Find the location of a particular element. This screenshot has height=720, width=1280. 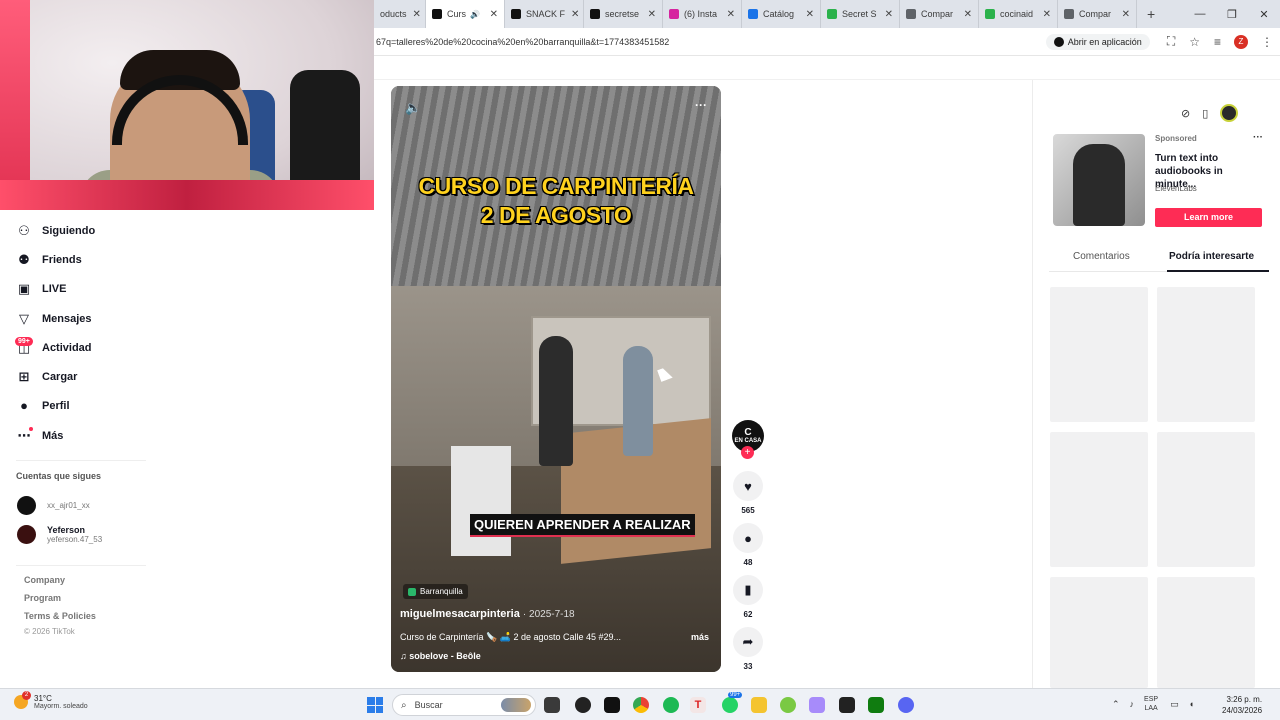

translate-icon: ⛶ is located at coordinates (1171, 41).